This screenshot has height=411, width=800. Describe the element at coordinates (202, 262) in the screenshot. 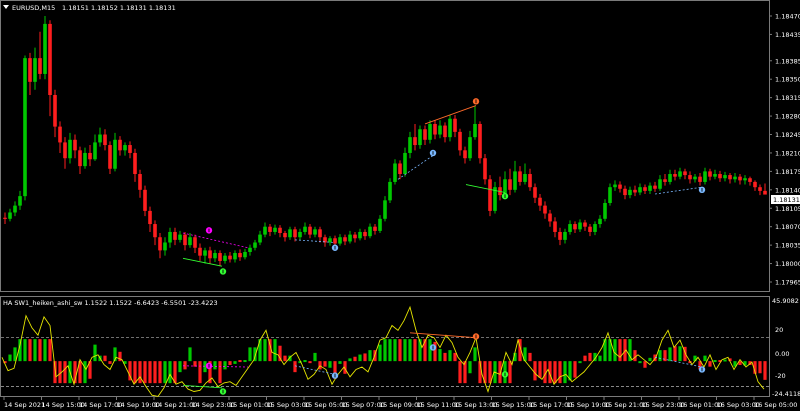

I see `divergence-line` at that location.